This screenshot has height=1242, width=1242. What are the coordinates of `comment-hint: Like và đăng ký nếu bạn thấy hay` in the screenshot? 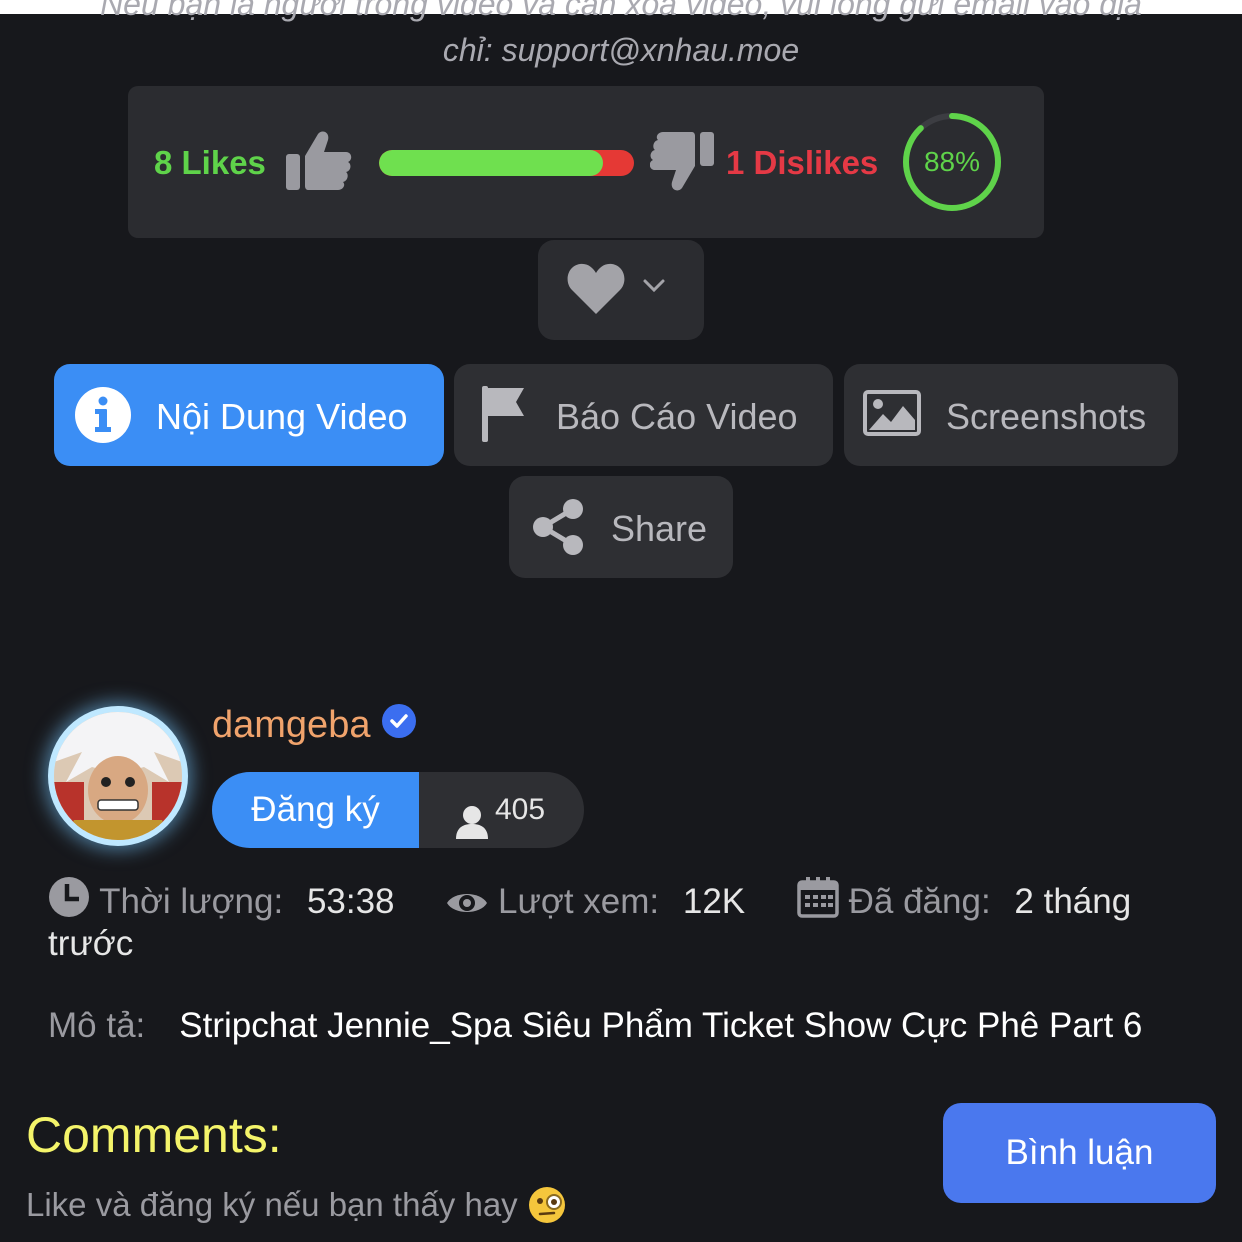 It's located at (296, 1209).